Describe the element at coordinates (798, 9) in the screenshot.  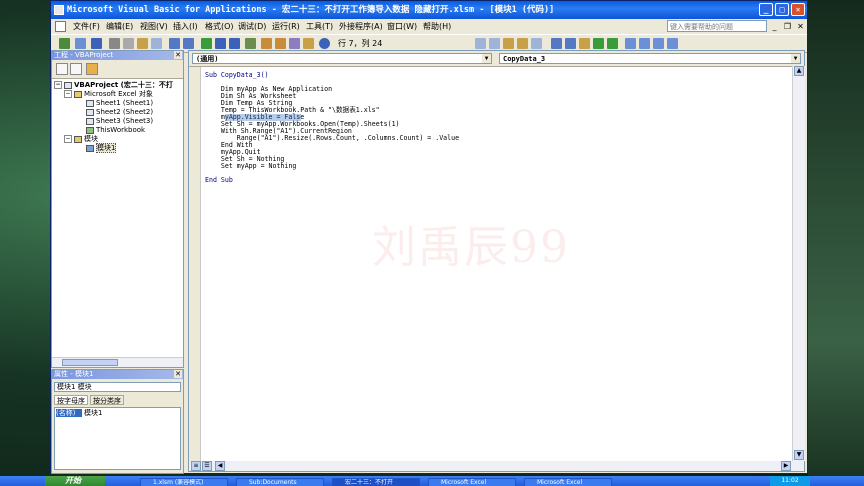
I see `close-button: ✕` at that location.